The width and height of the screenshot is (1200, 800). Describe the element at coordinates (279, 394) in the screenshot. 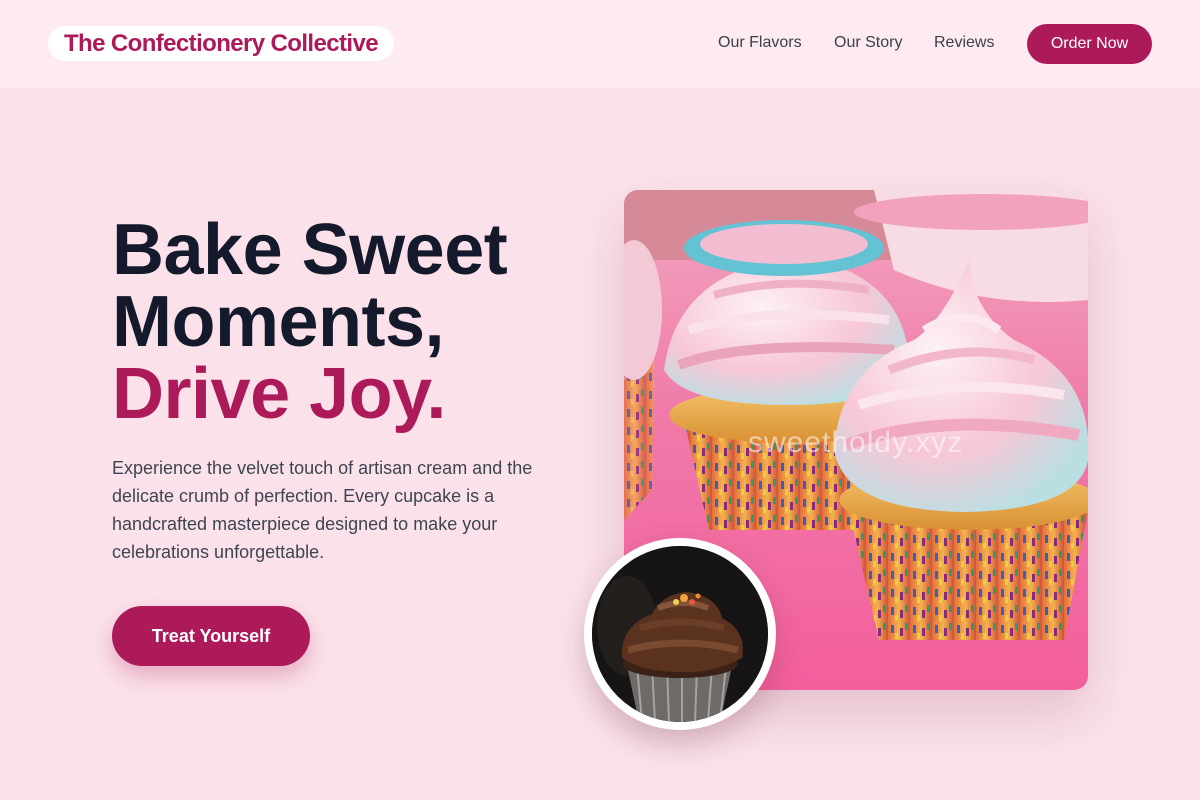

I see `headline-accent: Drive Joy.` at that location.